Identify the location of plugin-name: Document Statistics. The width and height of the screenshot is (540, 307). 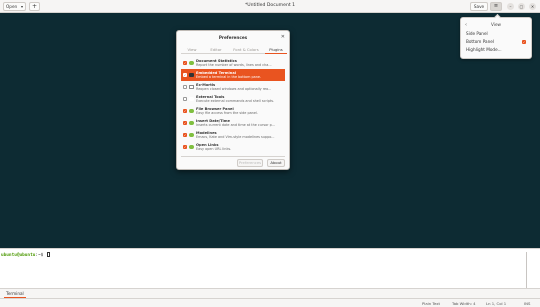
(216, 60).